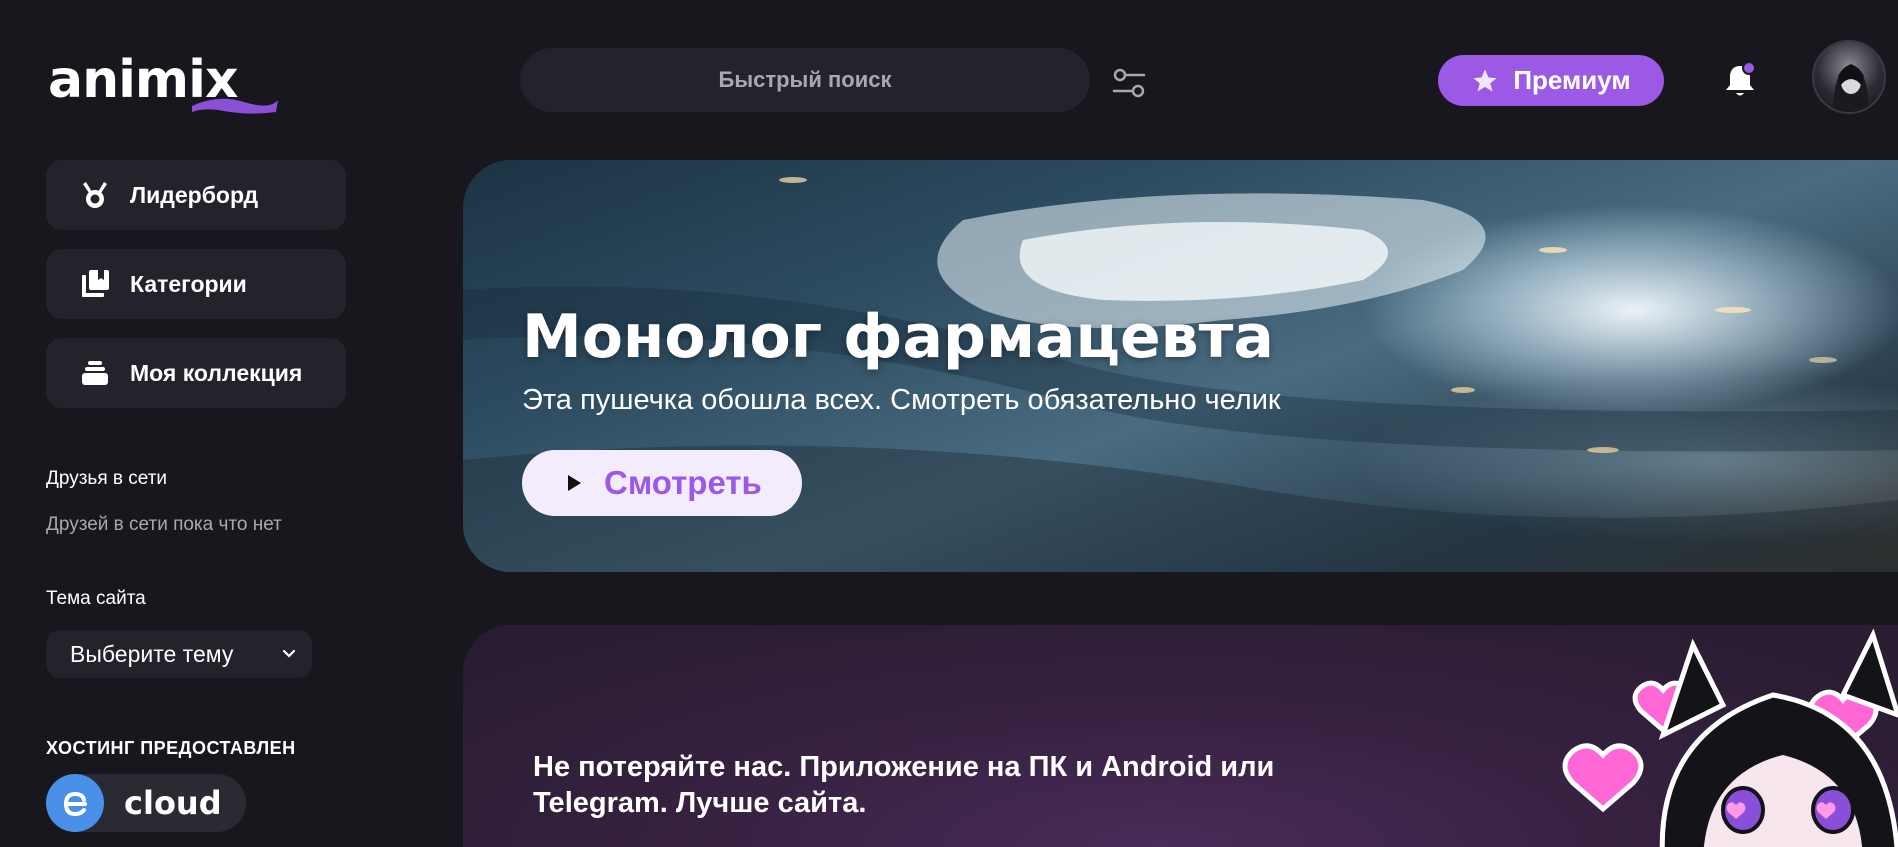 The height and width of the screenshot is (847, 1898). I want to click on hosting-cloud-label: cloud, so click(173, 803).